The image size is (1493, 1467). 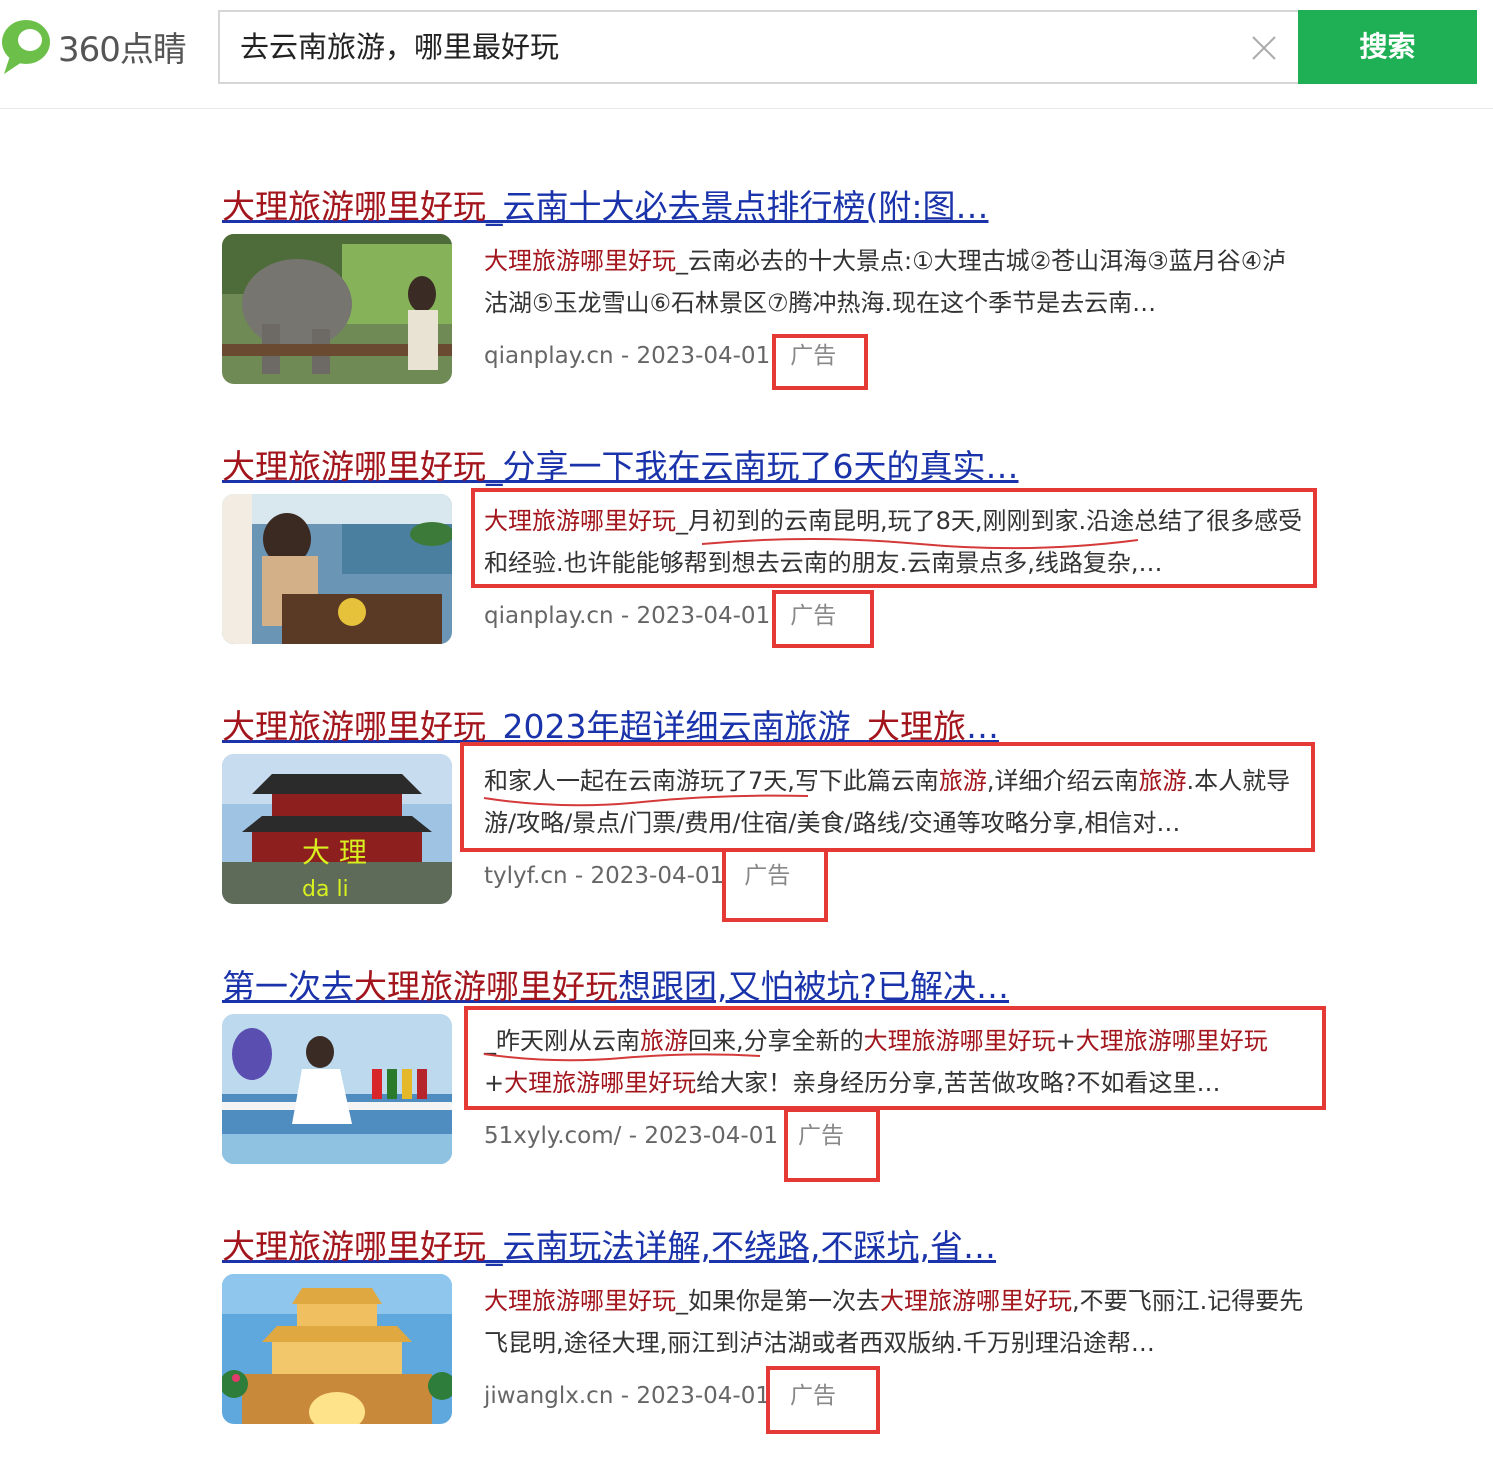 I want to click on search-input: 去云南旅游，哪里最好玩, so click(x=730, y=47).